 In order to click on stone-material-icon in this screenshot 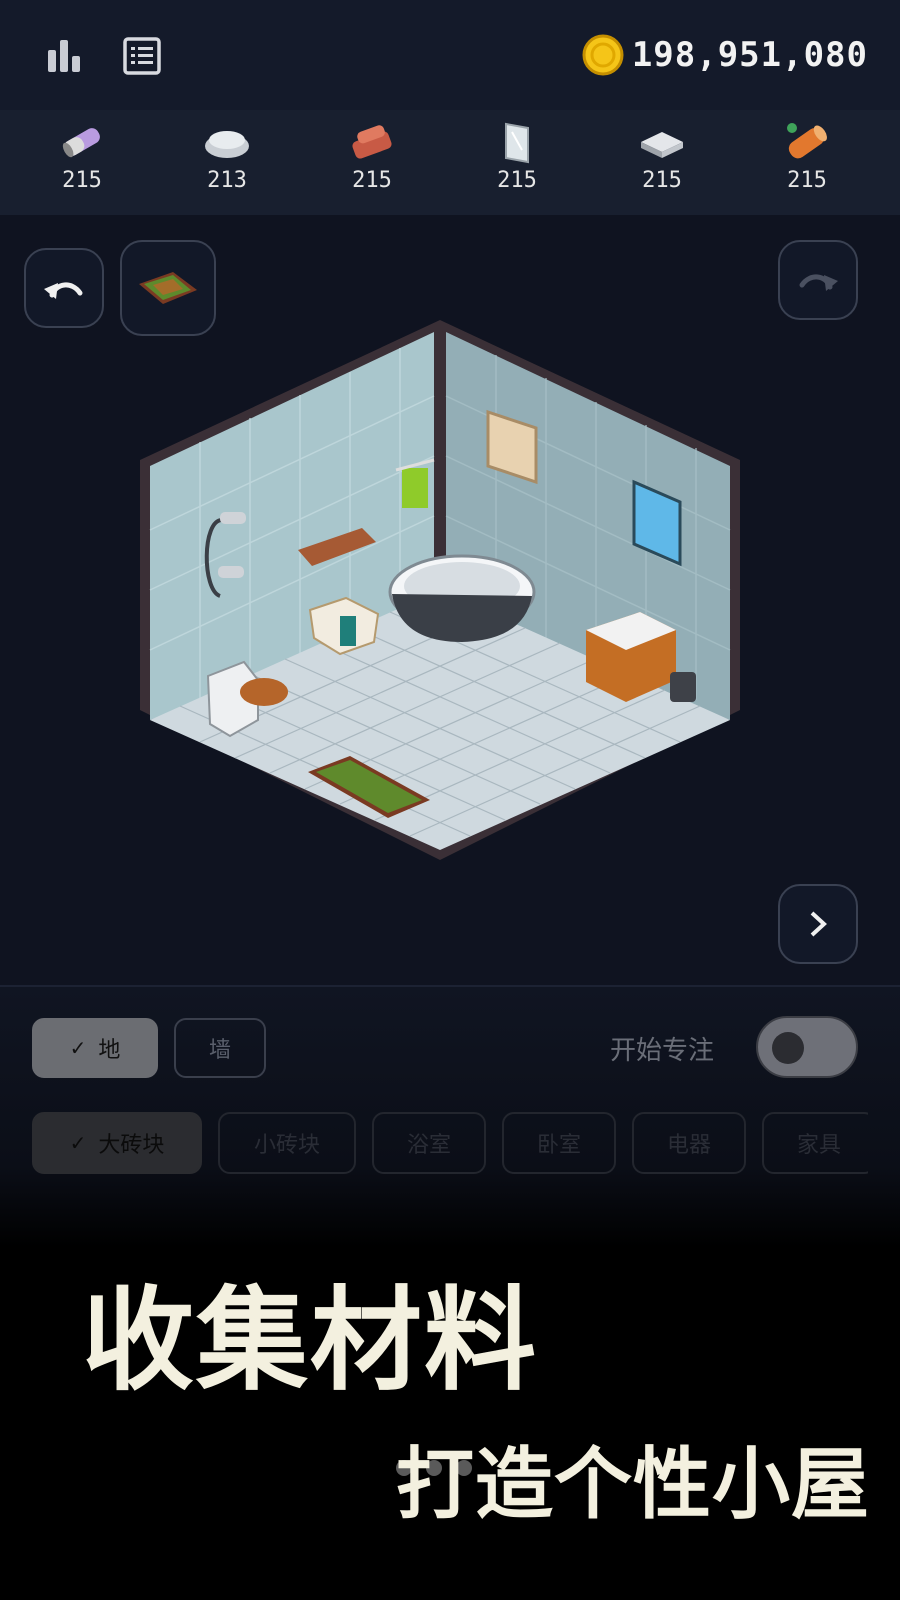, I will do `click(227, 144)`.